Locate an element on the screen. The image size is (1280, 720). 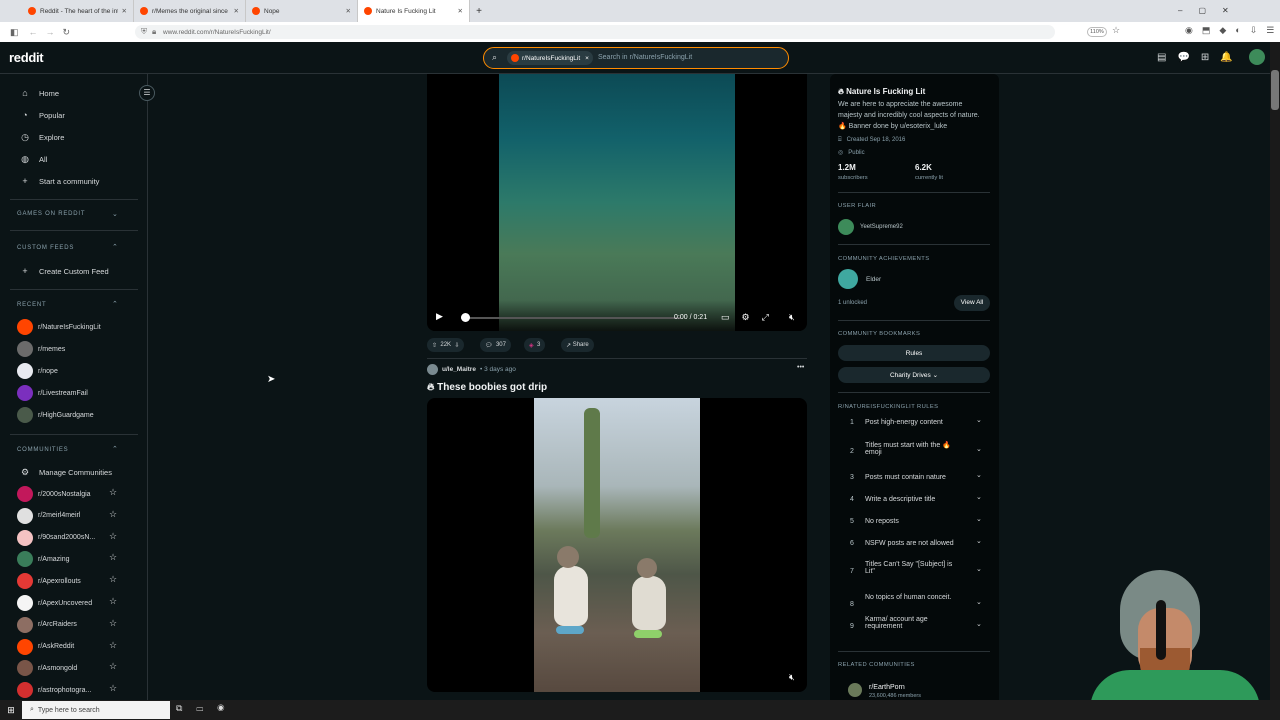
zoom-level: 110% is located at coordinates (1097, 32).